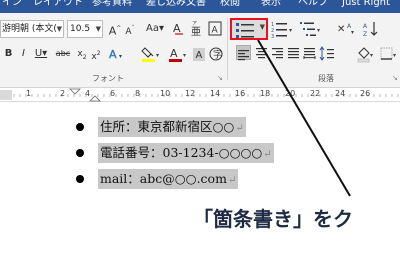  What do you see at coordinates (179, 54) in the screenshot?
I see `font-color-icon: A ▾` at bounding box center [179, 54].